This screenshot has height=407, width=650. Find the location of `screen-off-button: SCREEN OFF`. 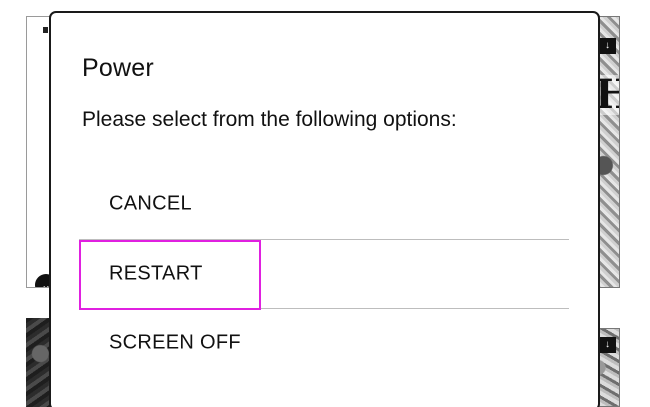

screen-off-button: SCREEN OFF is located at coordinates (324, 342).